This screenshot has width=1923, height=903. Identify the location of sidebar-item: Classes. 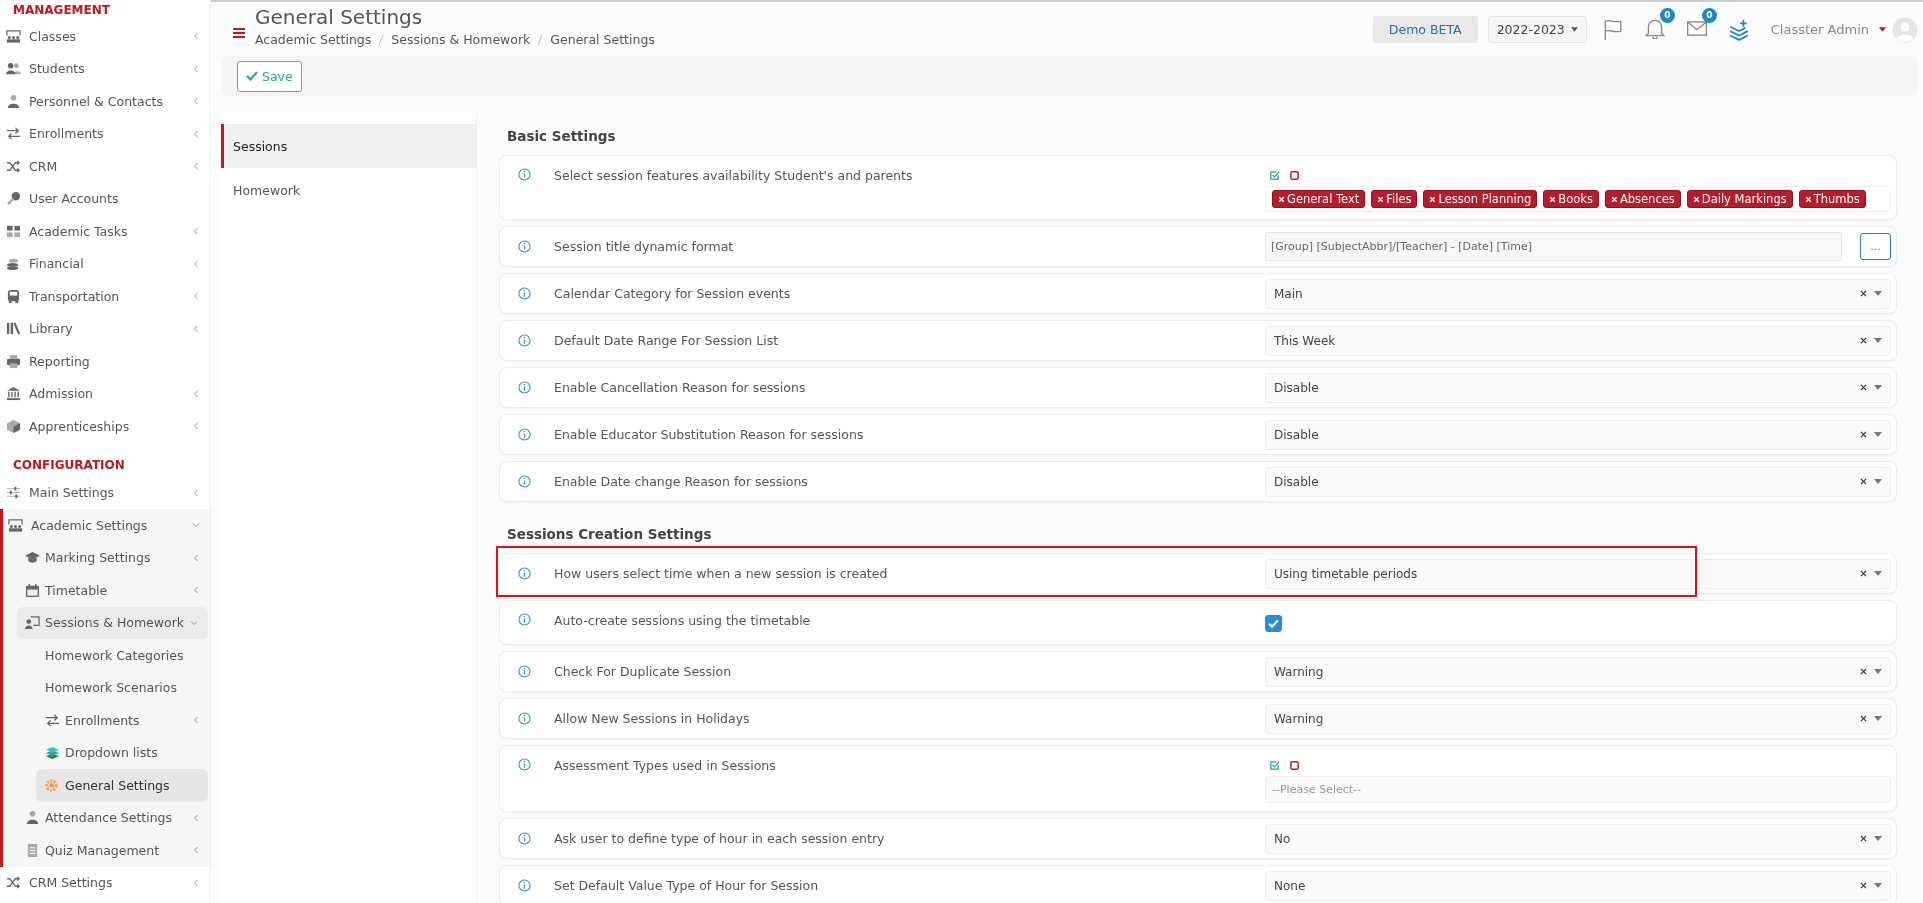
(105, 36).